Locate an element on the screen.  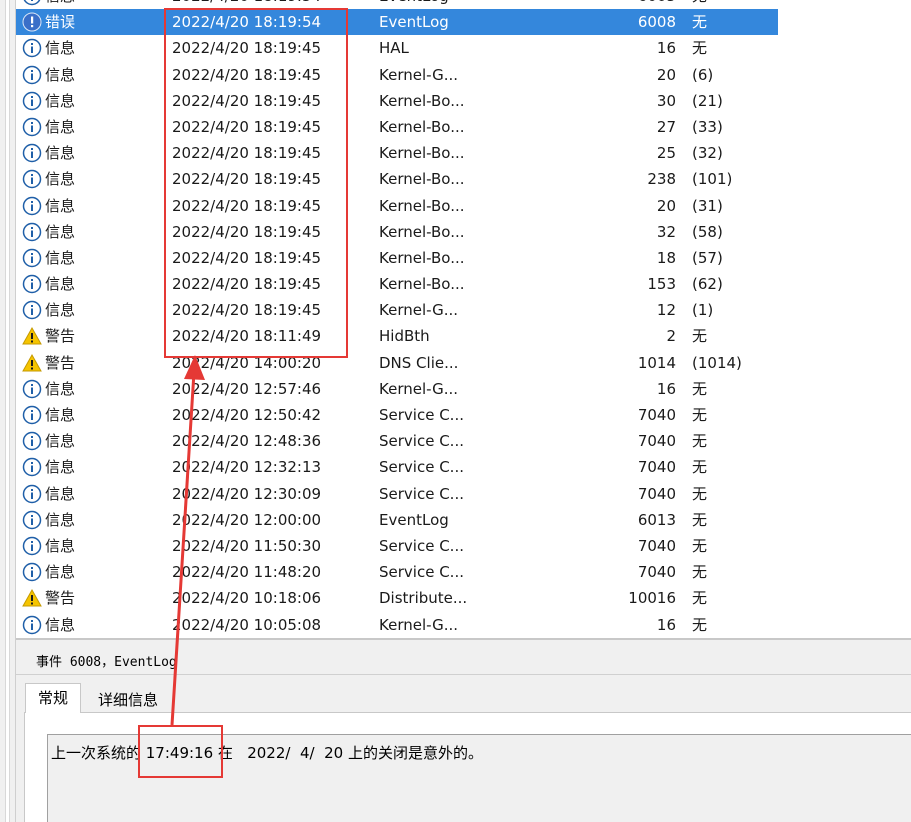
event-row: 信息 2022/4/20 18:19:45 Kernel-Bo... 153 (62) is located at coordinates (397, 284).